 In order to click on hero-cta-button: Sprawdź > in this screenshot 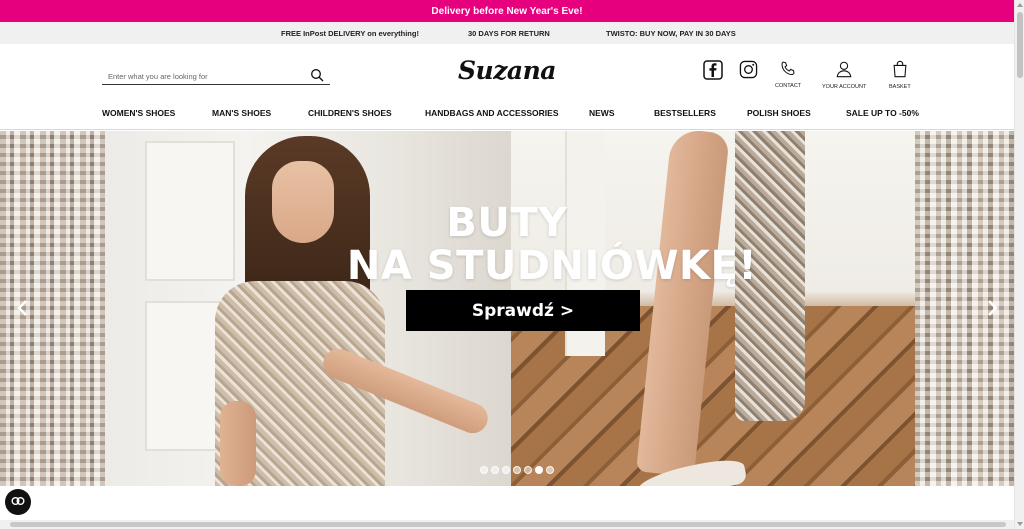, I will do `click(523, 310)`.